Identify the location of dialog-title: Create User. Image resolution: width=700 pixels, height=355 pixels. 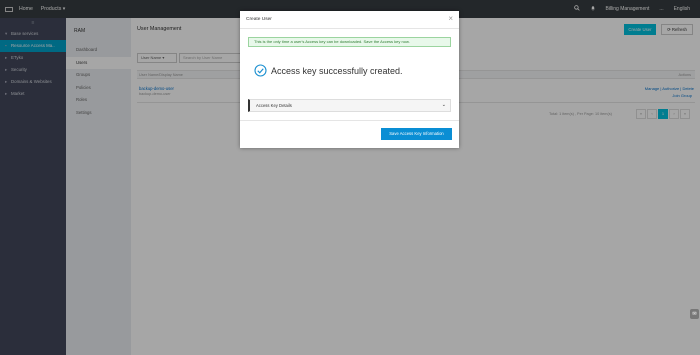
(259, 19).